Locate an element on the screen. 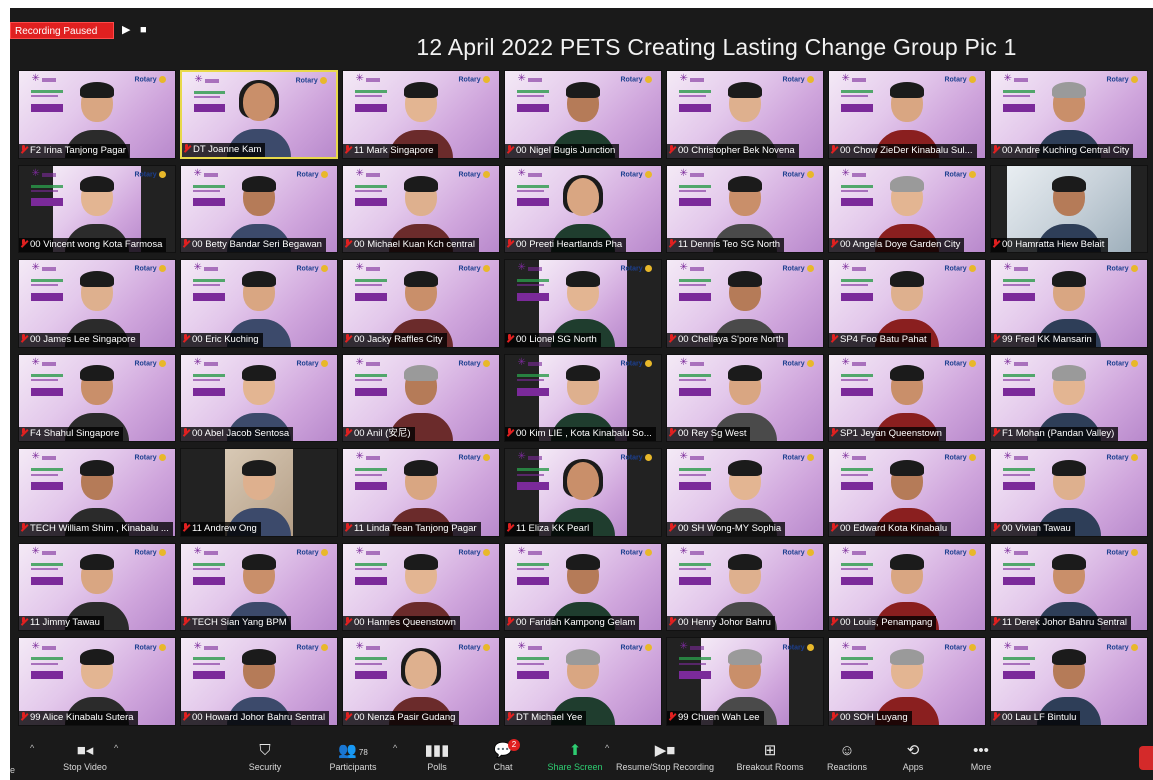 Image resolution: width=1153 pixels, height=780 pixels. participant-tile: Rotary 00 Faridah Kampong Gelam is located at coordinates (583, 587).